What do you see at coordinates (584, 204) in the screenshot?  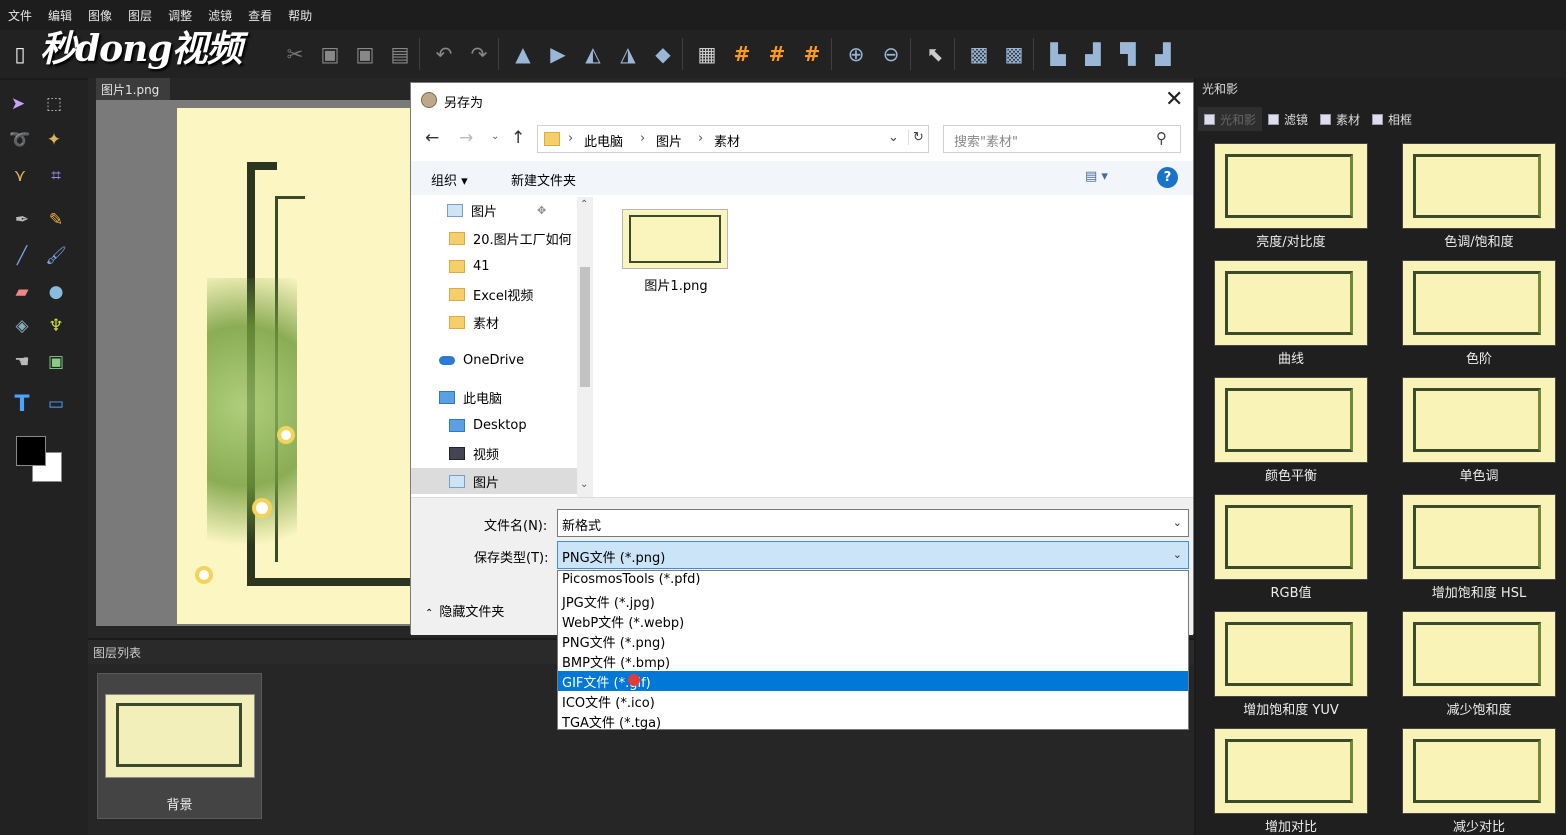 I see `scroll-up-icon: ⌃` at bounding box center [584, 204].